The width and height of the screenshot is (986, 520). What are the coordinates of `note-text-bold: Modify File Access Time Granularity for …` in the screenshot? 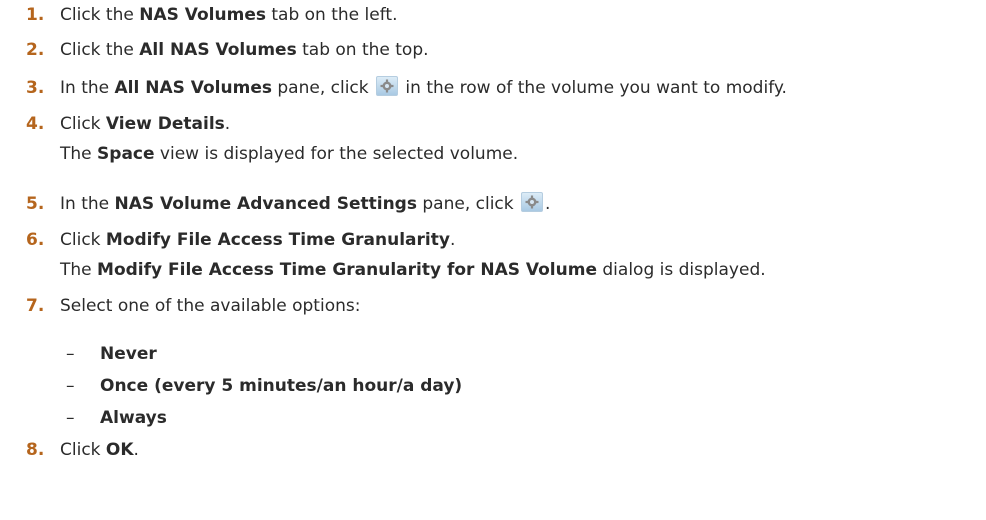 It's located at (347, 270).